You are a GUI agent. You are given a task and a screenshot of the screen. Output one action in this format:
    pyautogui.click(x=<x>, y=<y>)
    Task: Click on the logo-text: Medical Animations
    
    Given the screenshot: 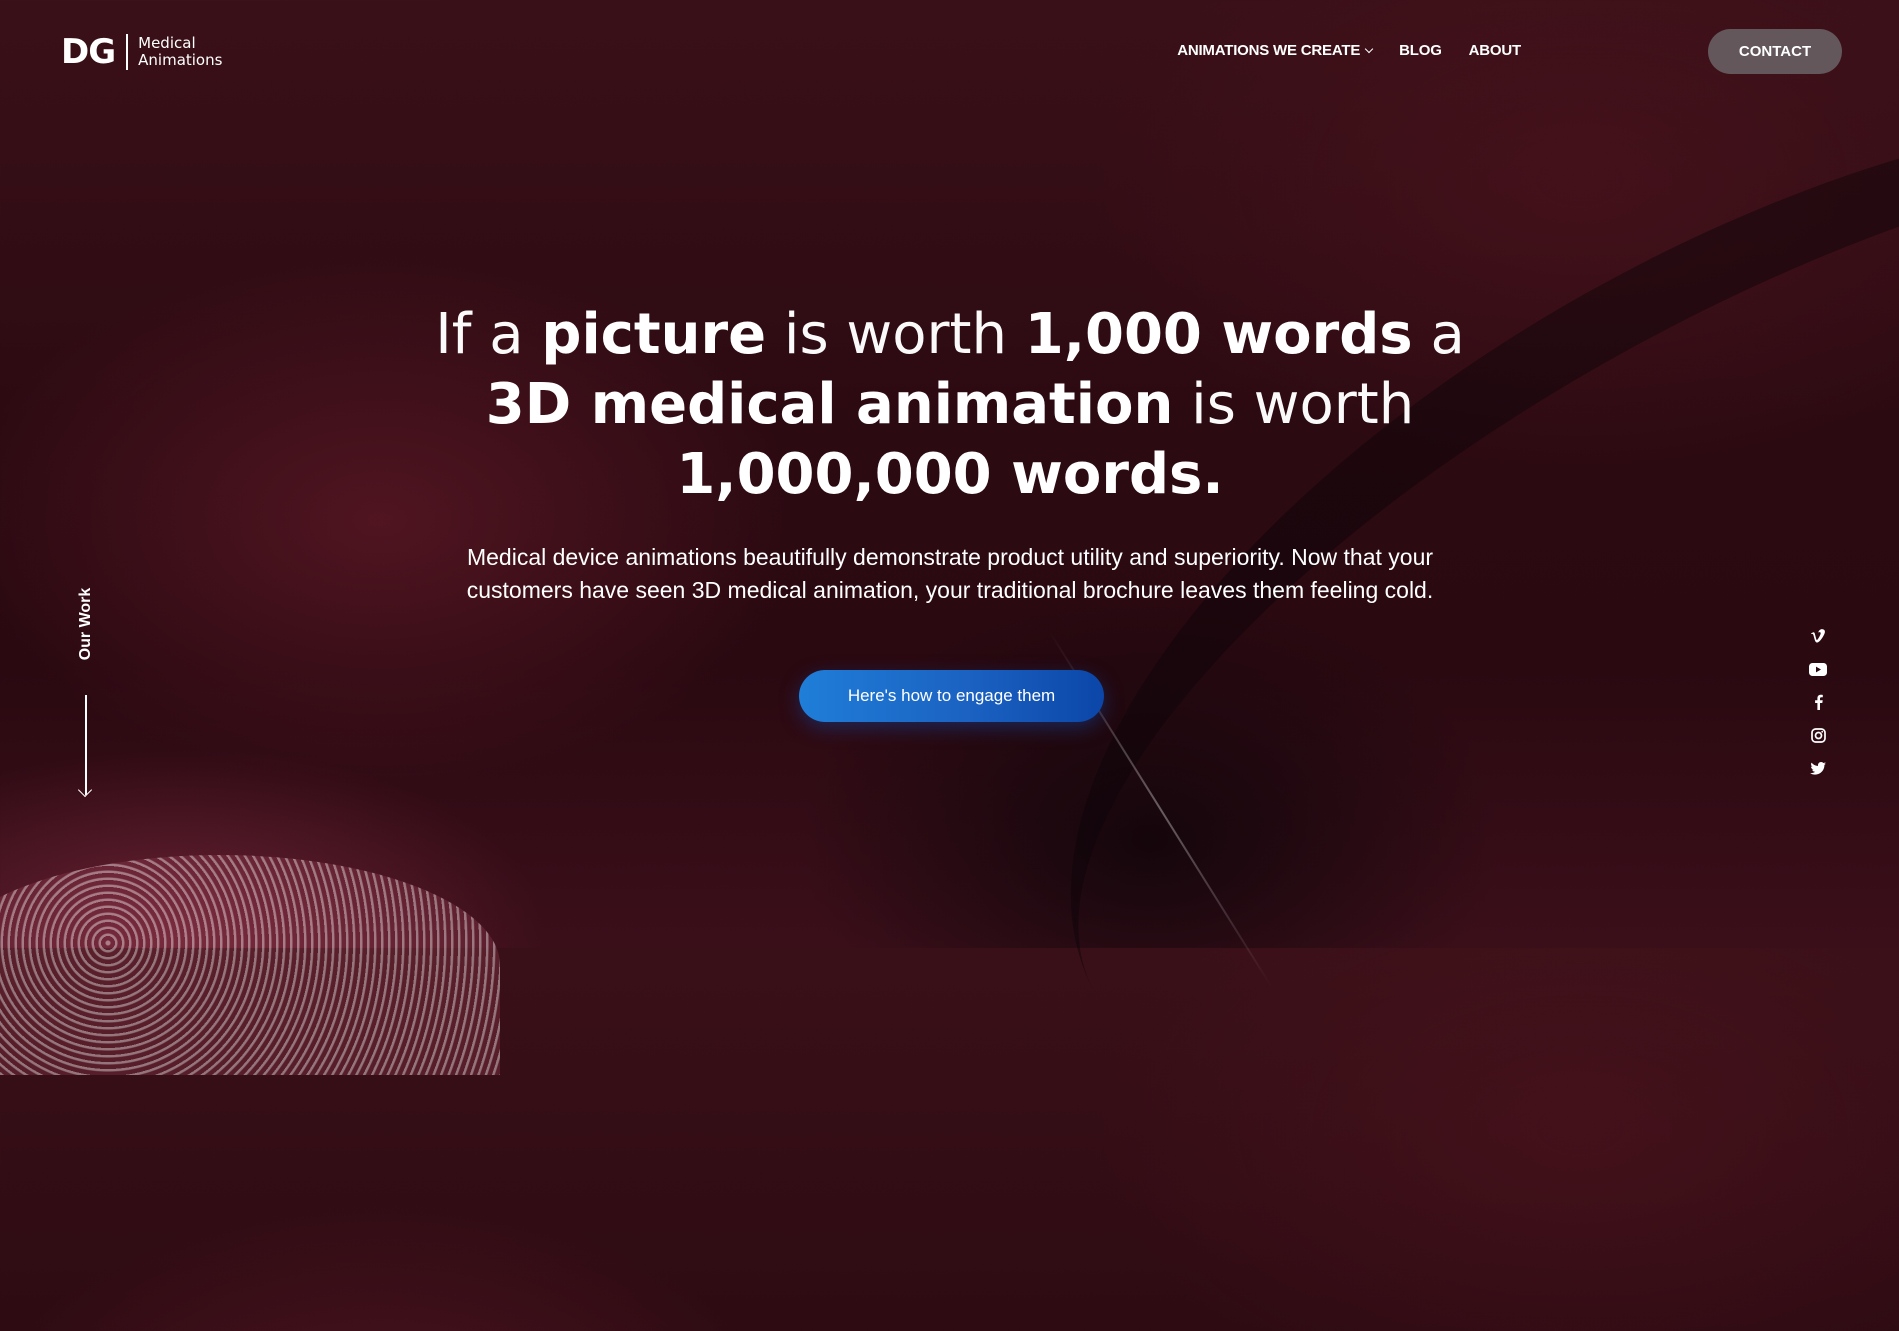 What is the action you would take?
    pyautogui.click(x=180, y=52)
    